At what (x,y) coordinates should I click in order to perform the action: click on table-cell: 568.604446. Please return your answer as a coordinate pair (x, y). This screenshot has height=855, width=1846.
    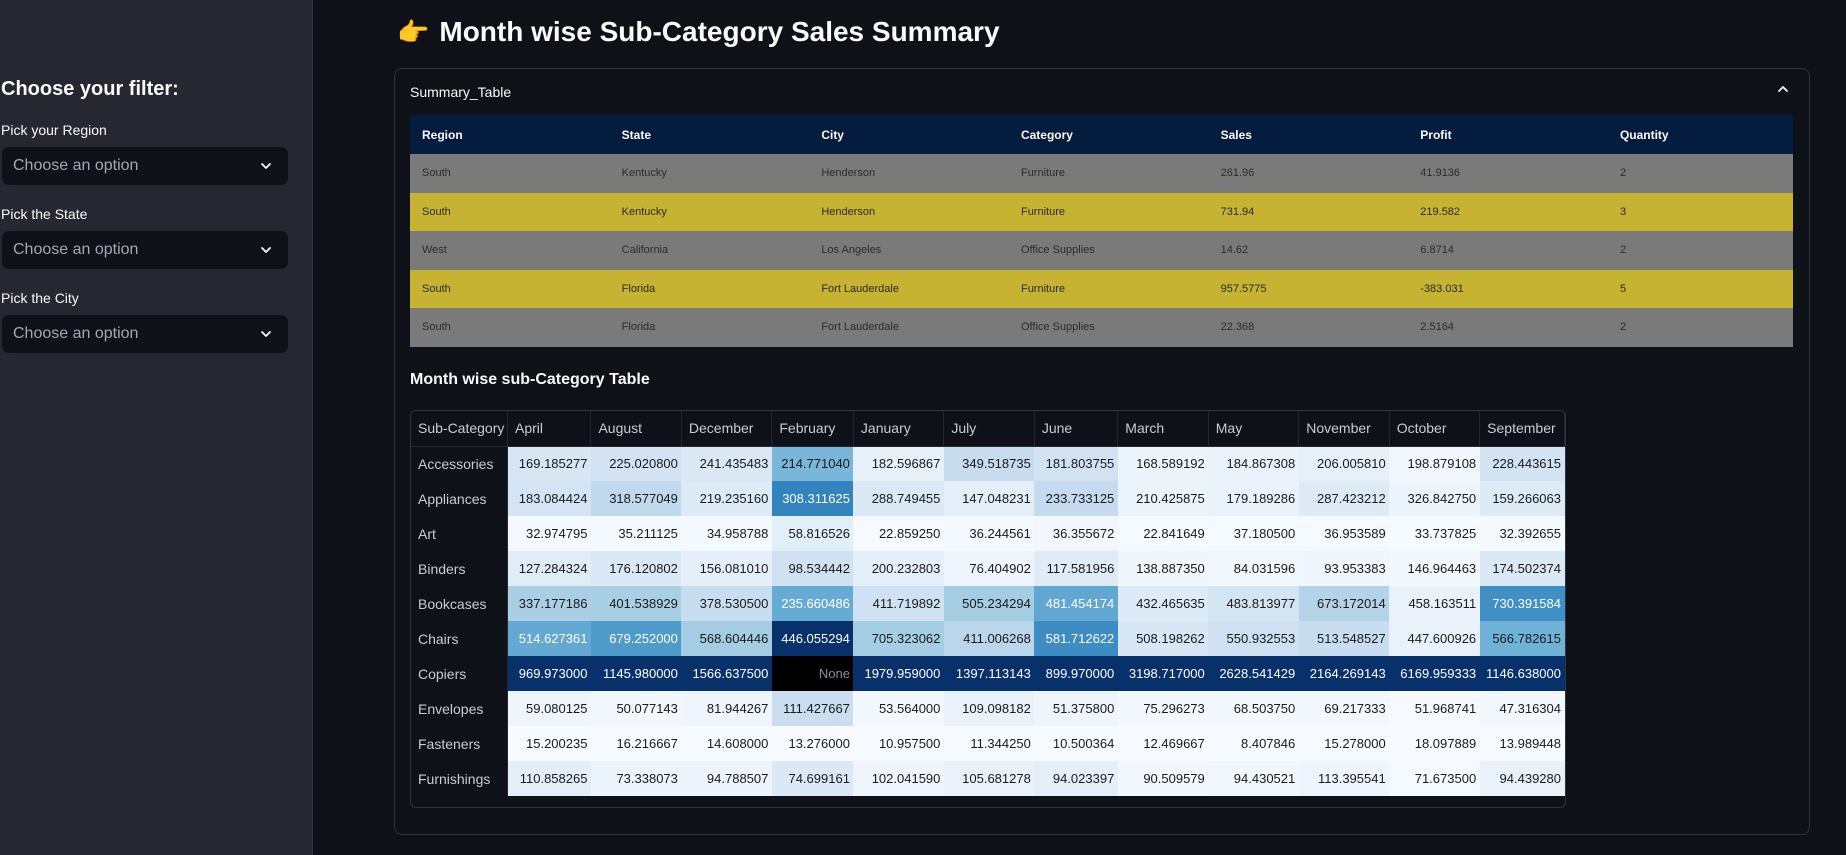
    Looking at the image, I should click on (726, 638).